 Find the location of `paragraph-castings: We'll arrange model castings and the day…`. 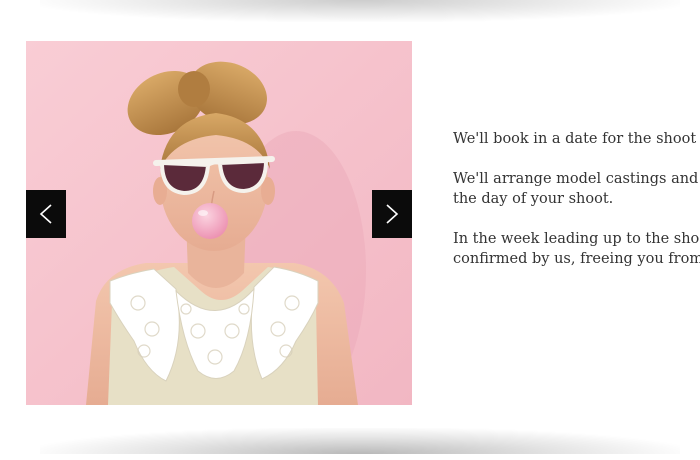

paragraph-castings: We'll arrange model castings and the day… is located at coordinates (576, 189).